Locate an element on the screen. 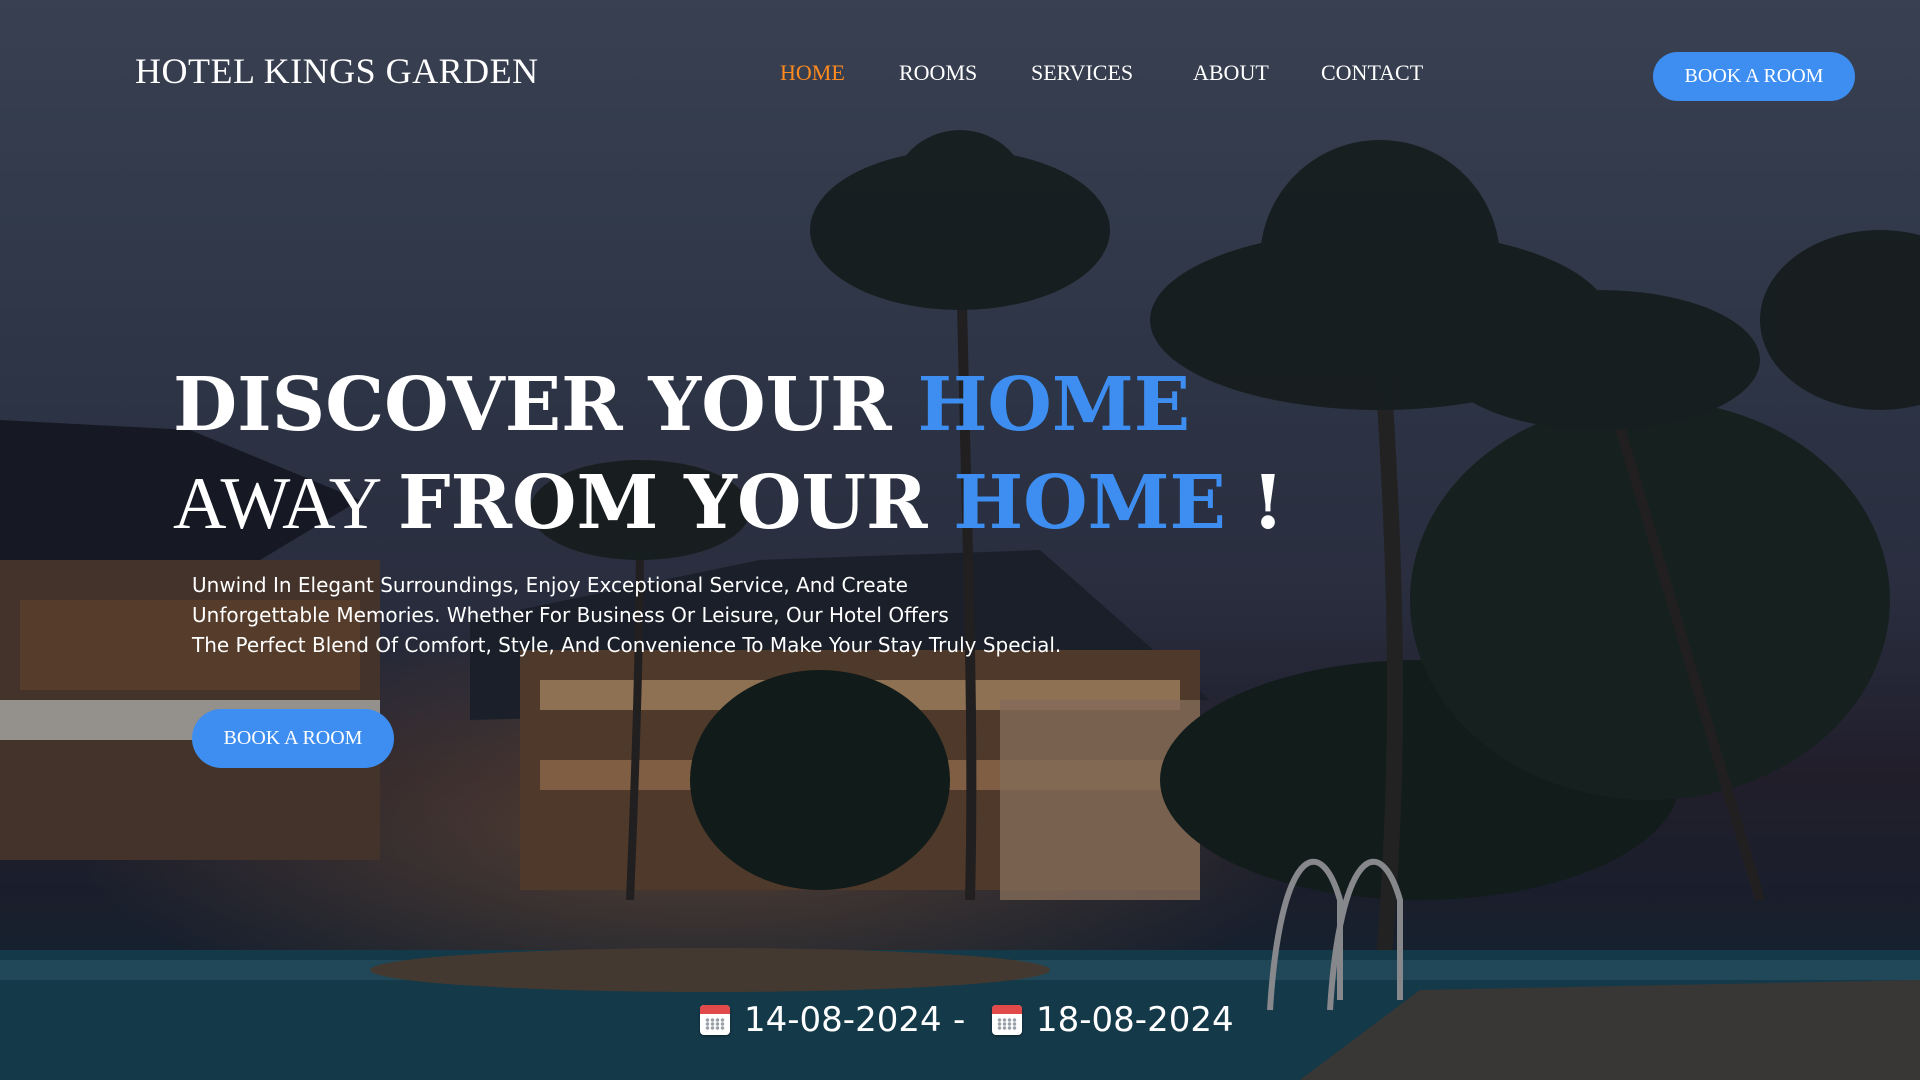  headline-line-2: AWAY FROM YOUR HOME ! is located at coordinates (728, 503).